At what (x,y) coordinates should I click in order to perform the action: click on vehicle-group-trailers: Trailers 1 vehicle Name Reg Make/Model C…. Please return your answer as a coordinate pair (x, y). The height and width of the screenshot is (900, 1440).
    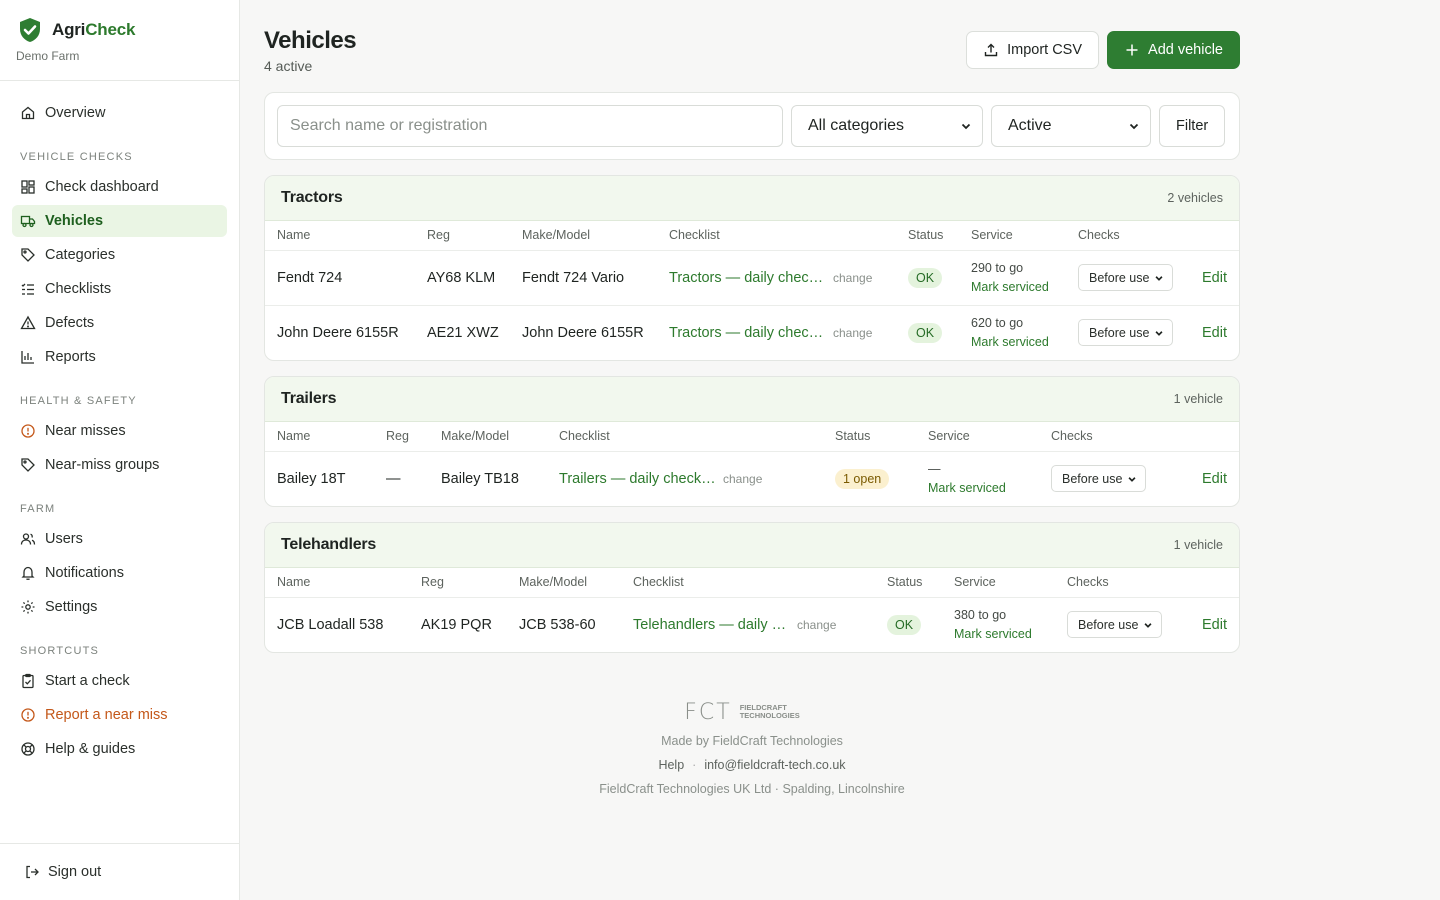
    Looking at the image, I should click on (752, 441).